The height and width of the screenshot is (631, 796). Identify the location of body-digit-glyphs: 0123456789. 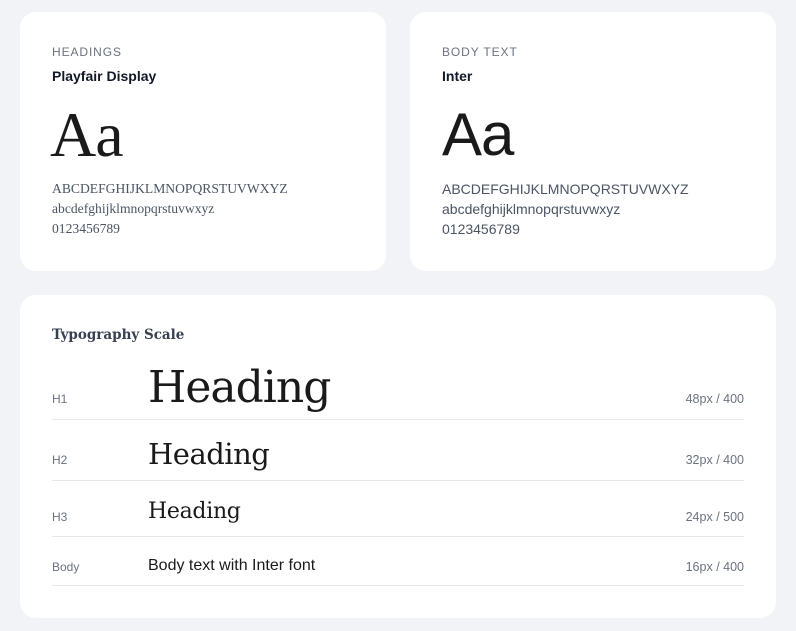
(481, 229).